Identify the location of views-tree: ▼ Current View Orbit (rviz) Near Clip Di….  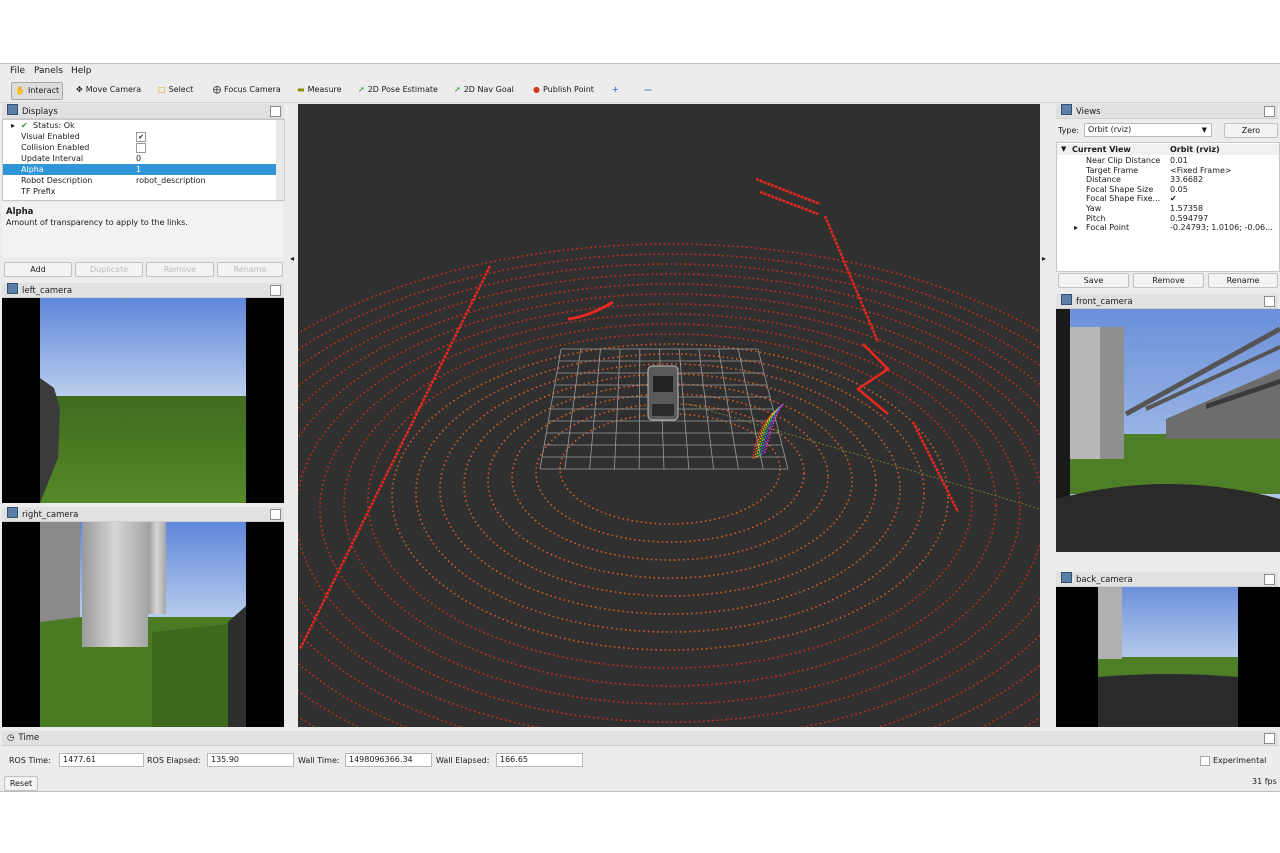
(1168, 207).